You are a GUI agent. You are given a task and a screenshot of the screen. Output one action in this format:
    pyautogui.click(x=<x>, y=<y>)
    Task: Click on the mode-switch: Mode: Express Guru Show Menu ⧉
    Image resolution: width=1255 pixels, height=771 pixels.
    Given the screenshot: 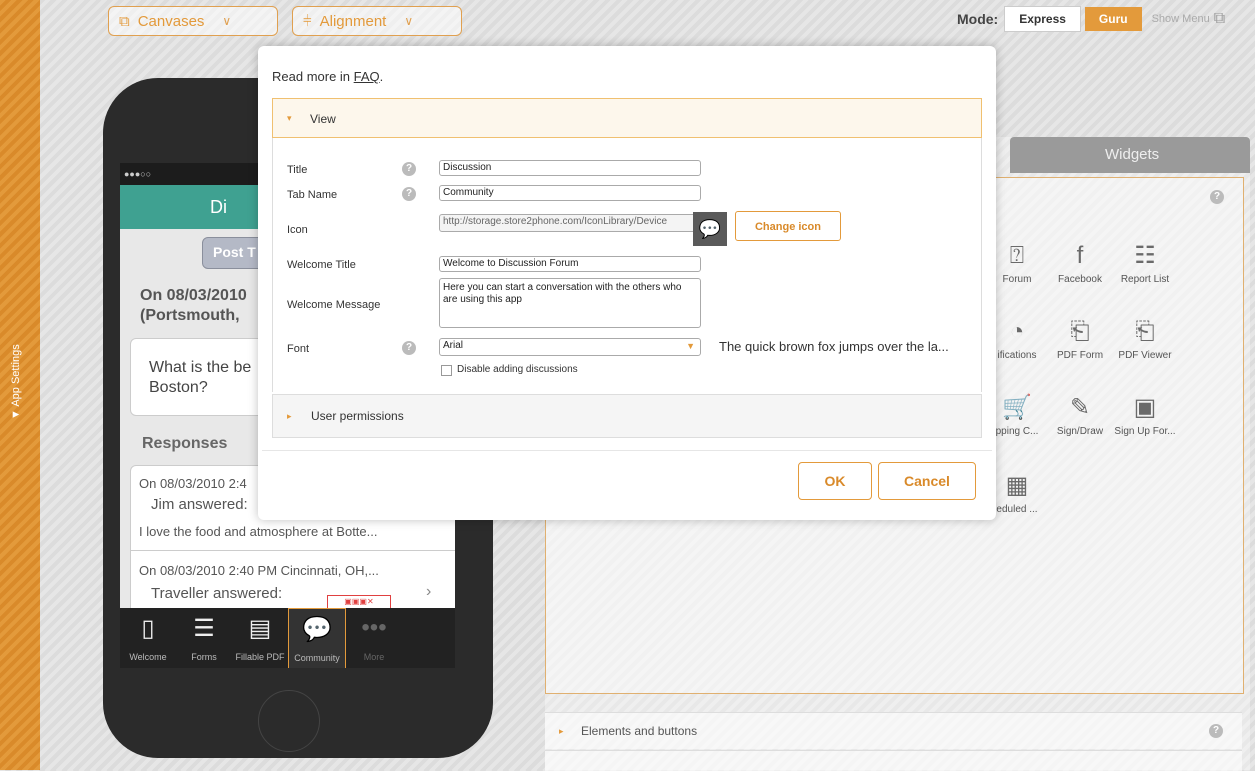 What is the action you would take?
    pyautogui.click(x=1091, y=19)
    